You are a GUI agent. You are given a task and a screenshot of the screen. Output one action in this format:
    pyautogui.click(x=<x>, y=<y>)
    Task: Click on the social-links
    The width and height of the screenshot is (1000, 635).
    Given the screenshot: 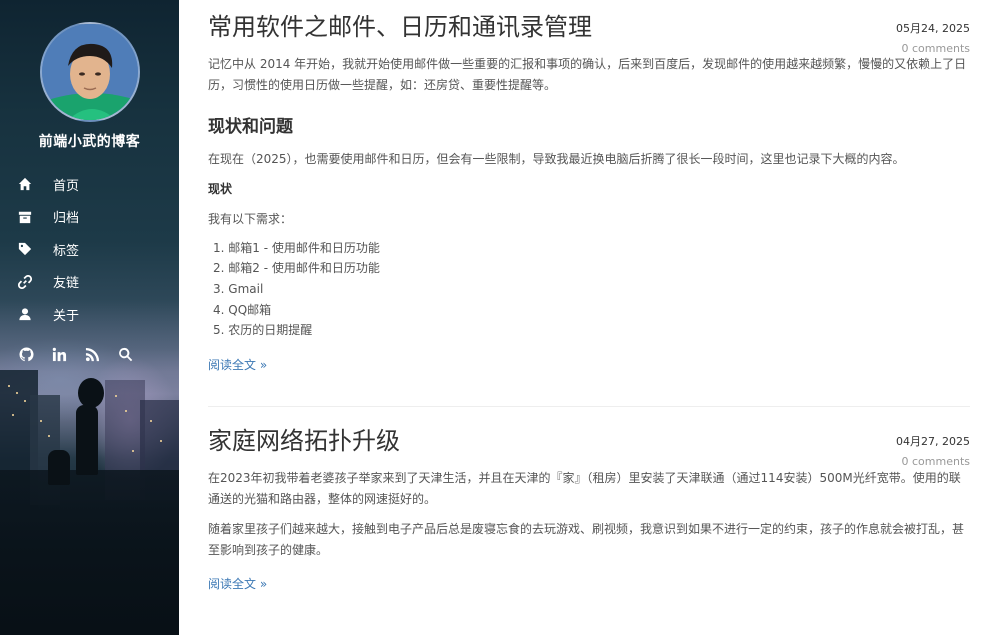 What is the action you would take?
    pyautogui.click(x=76, y=355)
    